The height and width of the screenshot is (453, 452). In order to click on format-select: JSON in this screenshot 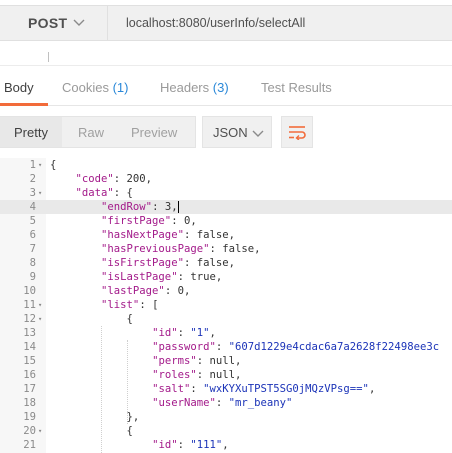, I will do `click(237, 132)`.